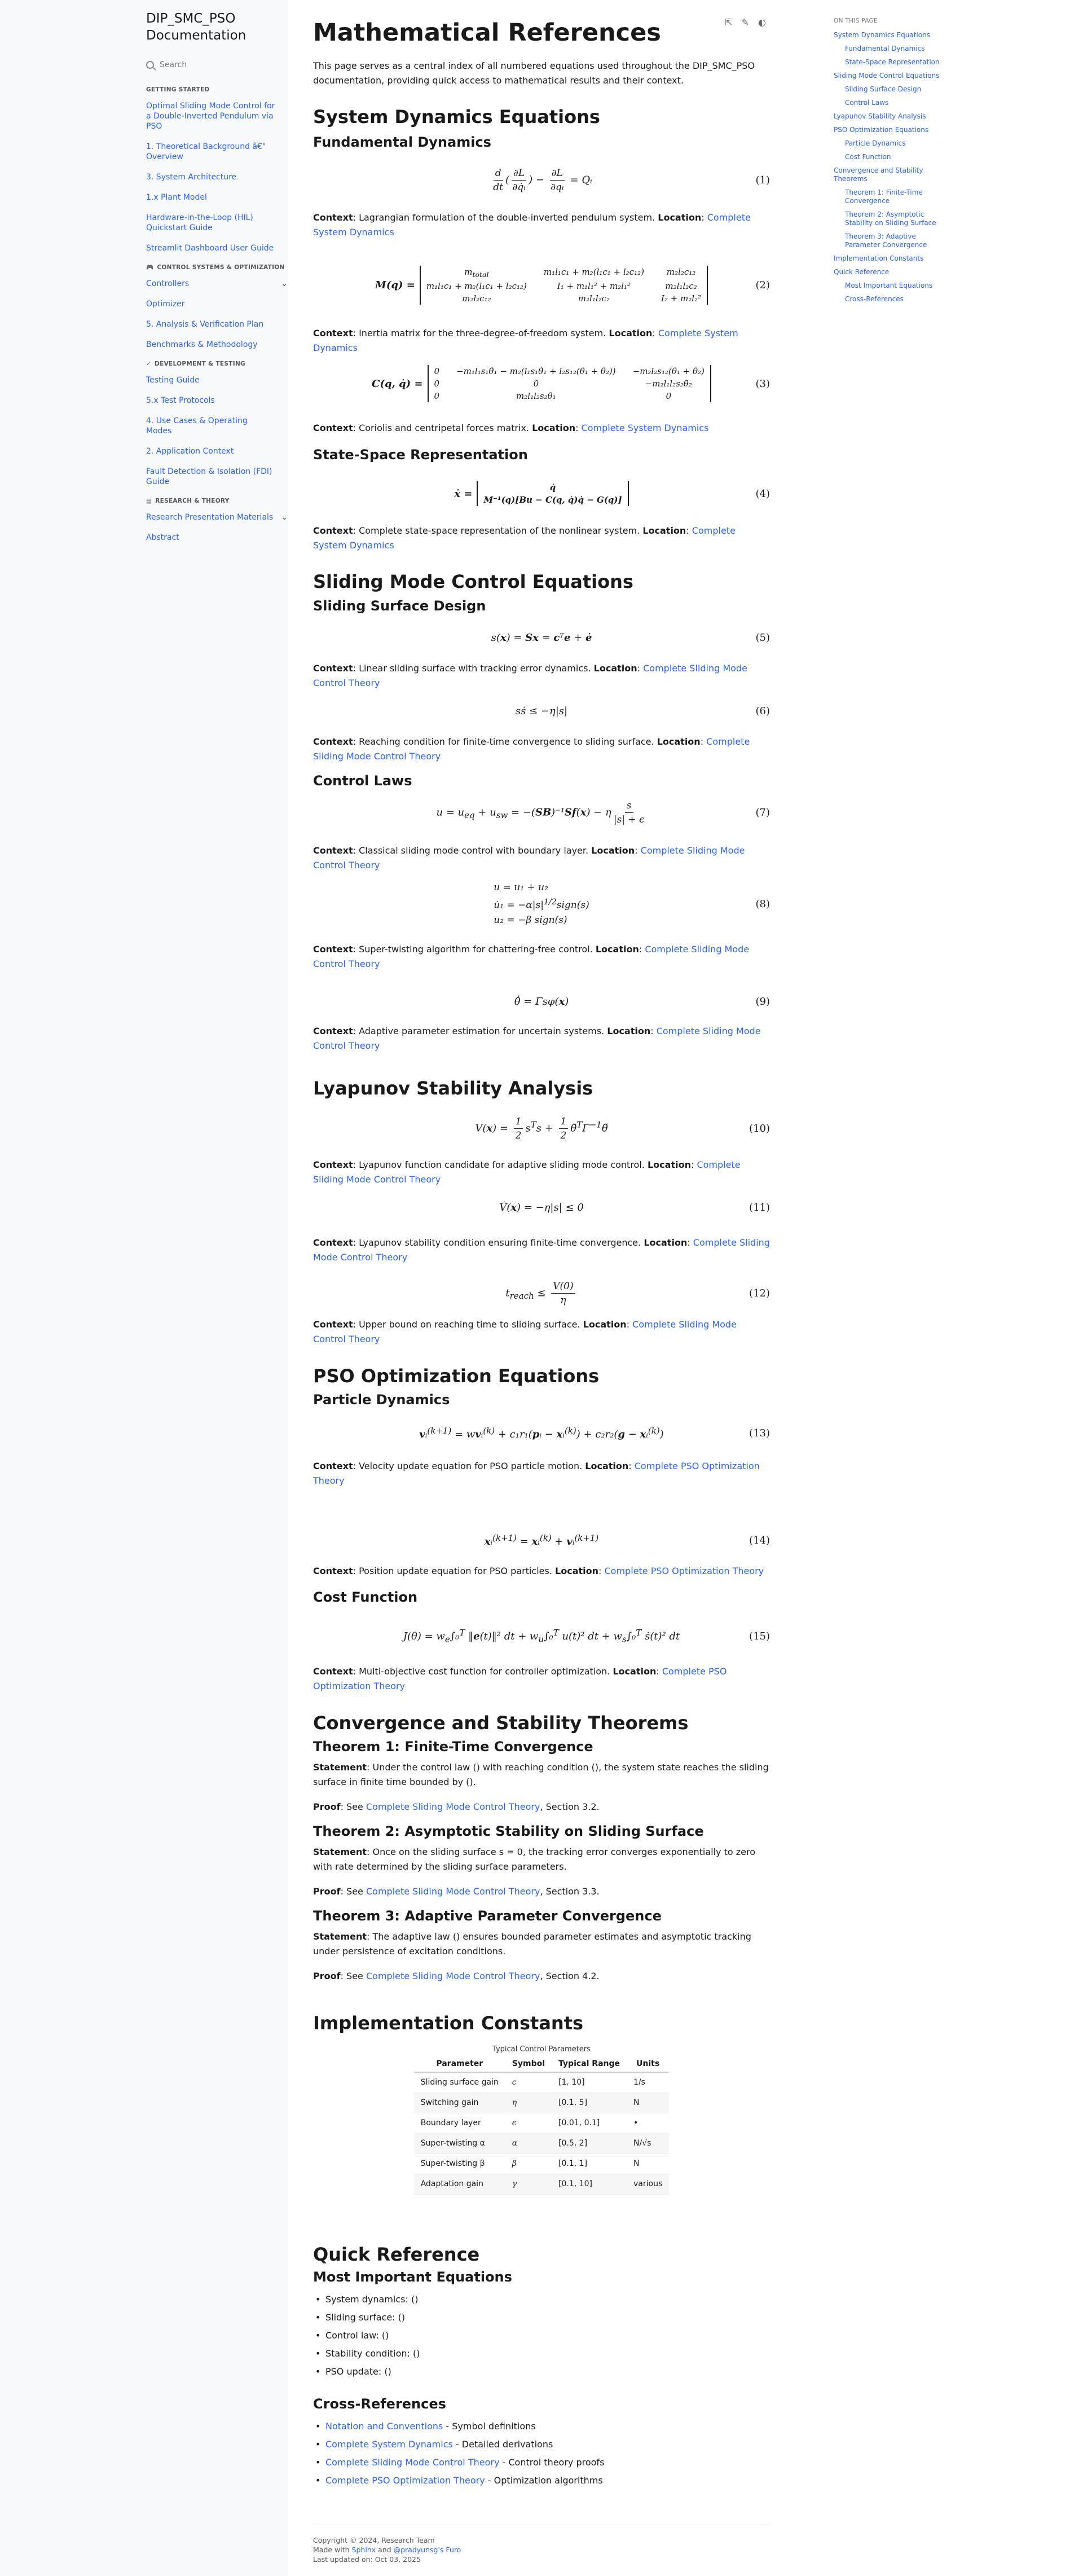  Describe the element at coordinates (759, 1433) in the screenshot. I see `equation-number: (13)` at that location.